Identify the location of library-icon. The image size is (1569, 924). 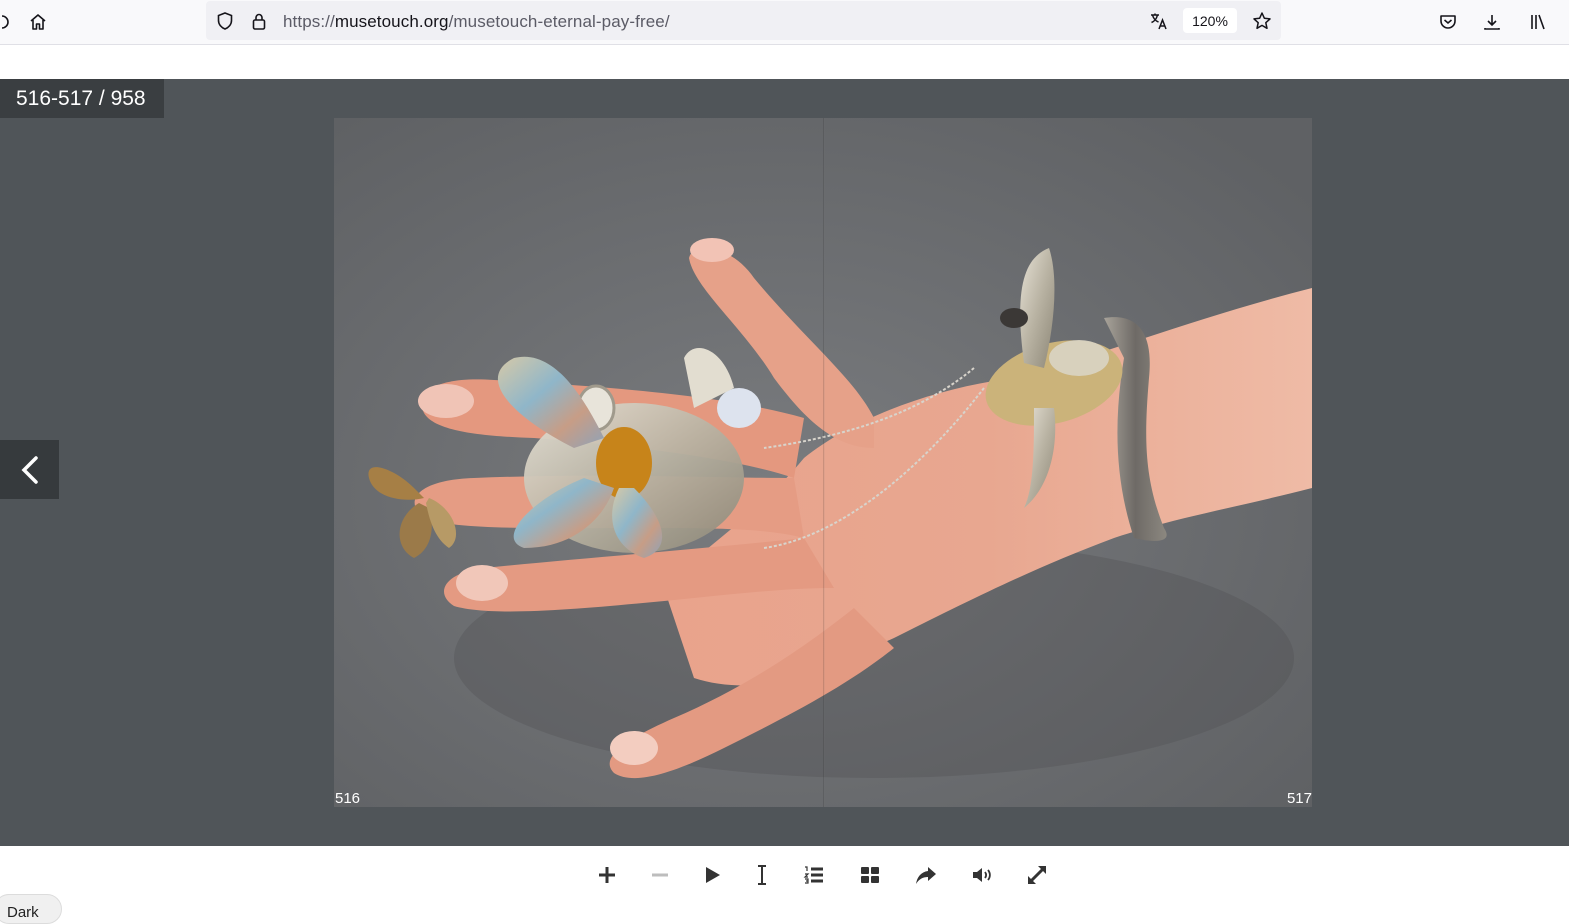
(1538, 22).